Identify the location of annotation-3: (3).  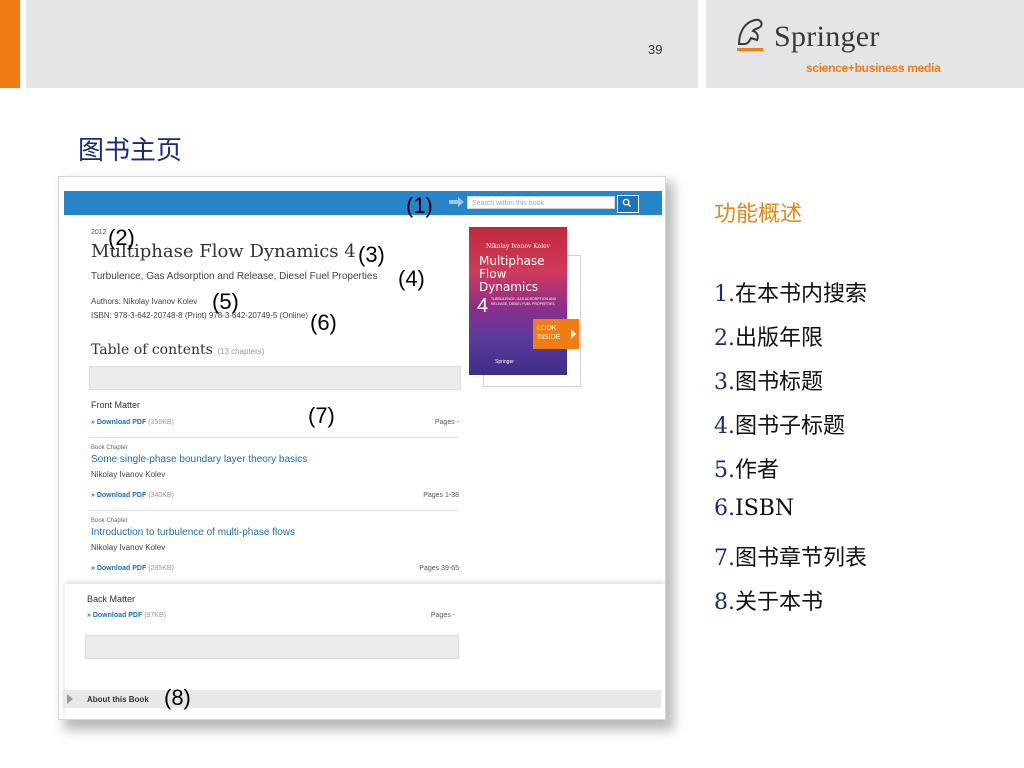
(371, 254).